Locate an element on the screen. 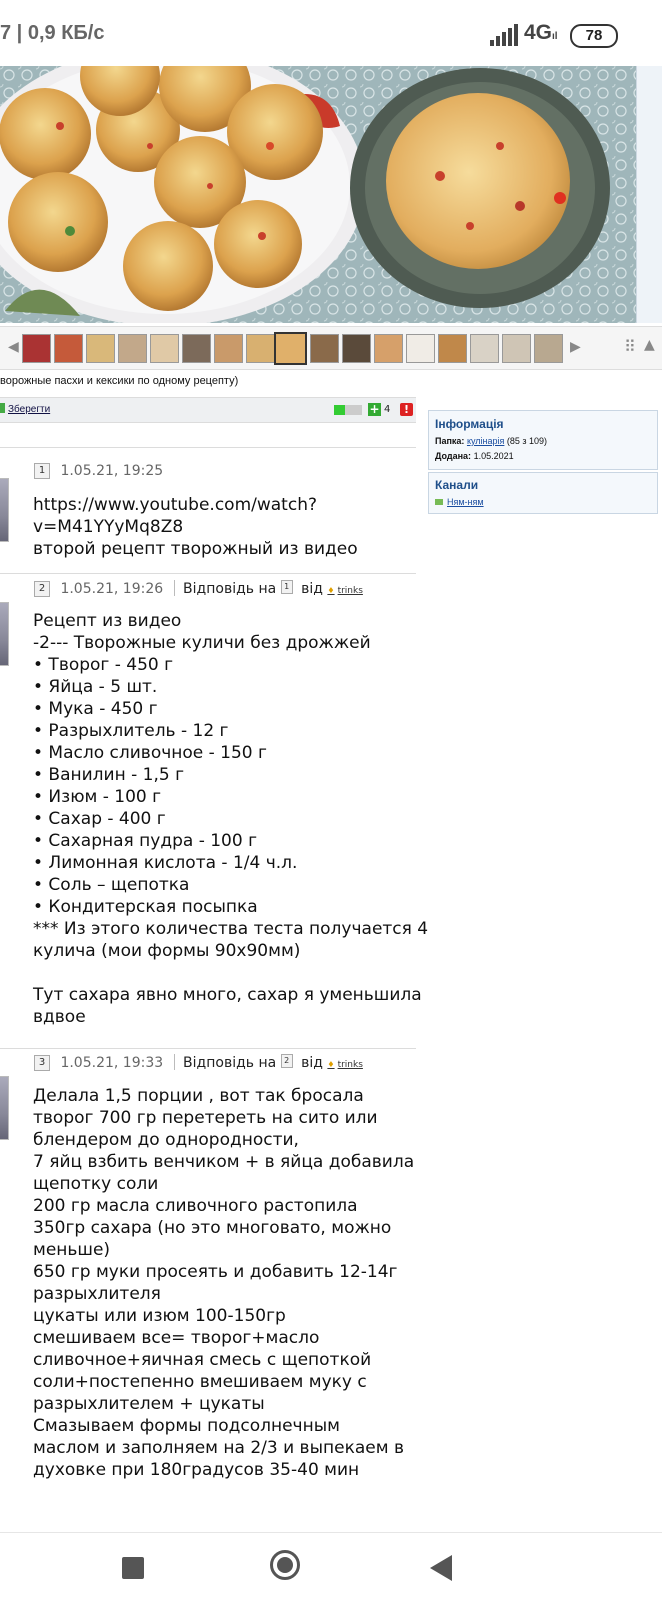  report-icon: ! is located at coordinates (406, 409).